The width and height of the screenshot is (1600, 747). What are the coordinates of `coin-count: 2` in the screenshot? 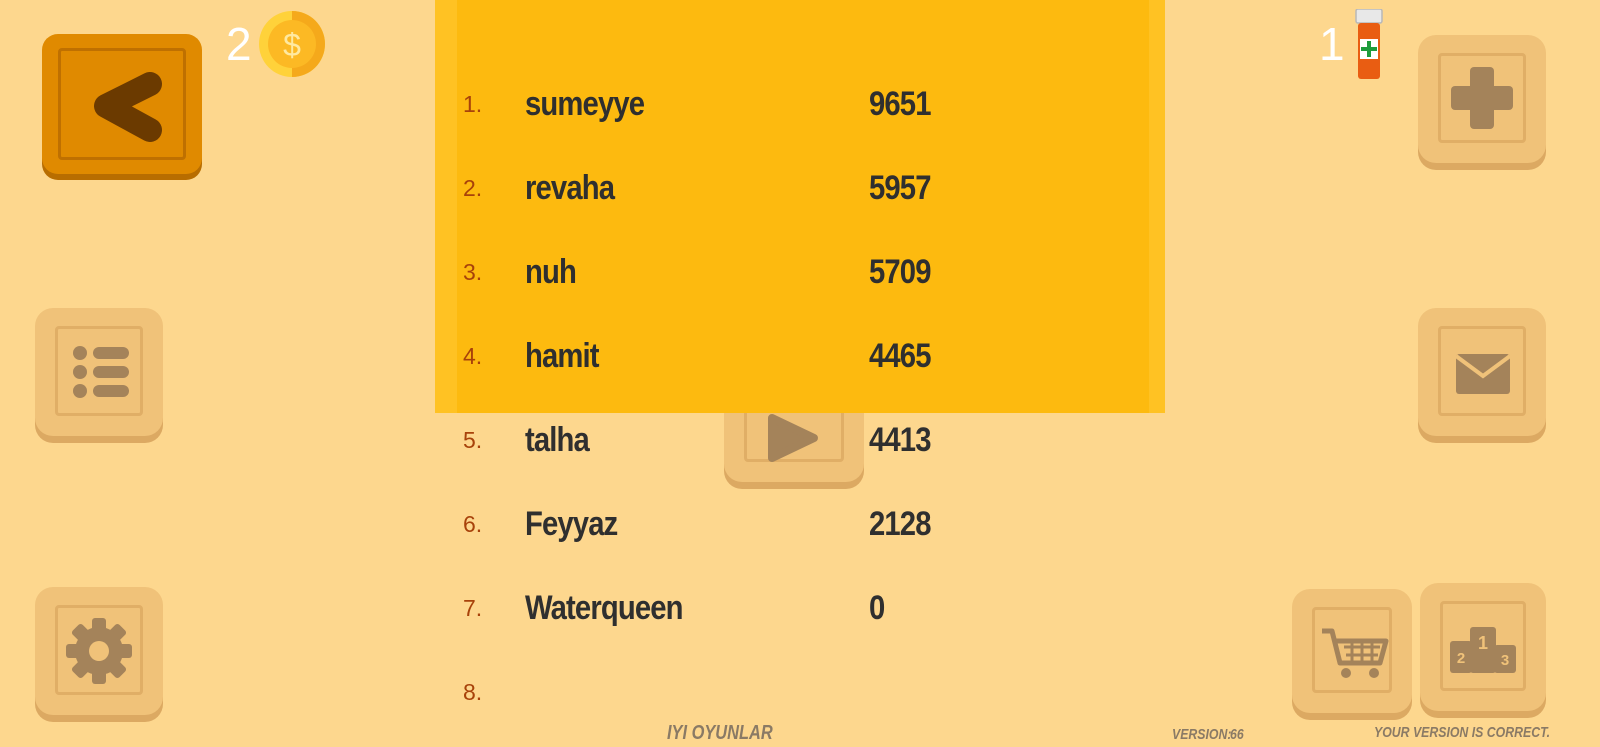 It's located at (239, 44).